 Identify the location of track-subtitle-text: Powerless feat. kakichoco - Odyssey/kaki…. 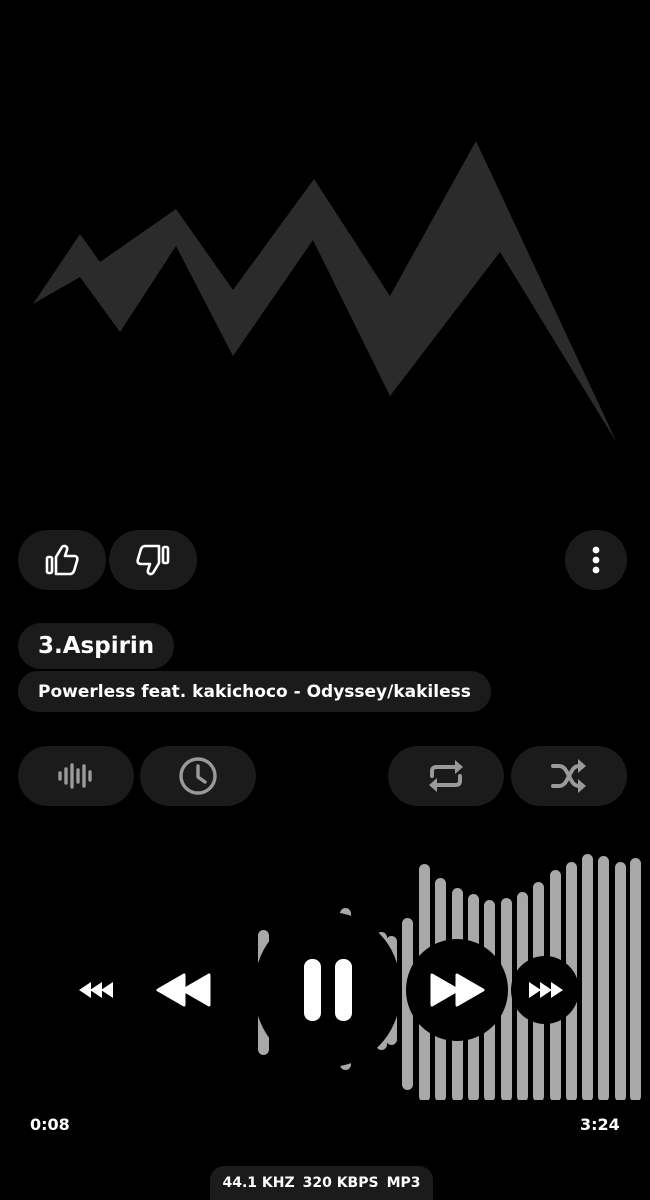
(254, 691).